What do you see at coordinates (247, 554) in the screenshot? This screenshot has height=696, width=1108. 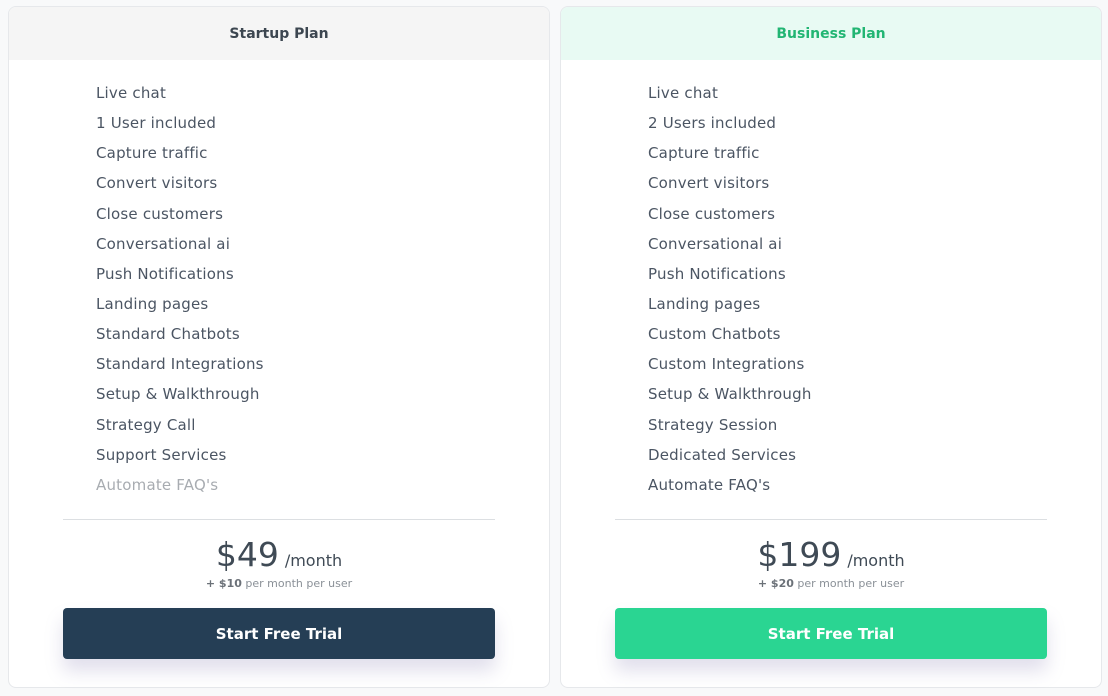 I see `price: $49` at bounding box center [247, 554].